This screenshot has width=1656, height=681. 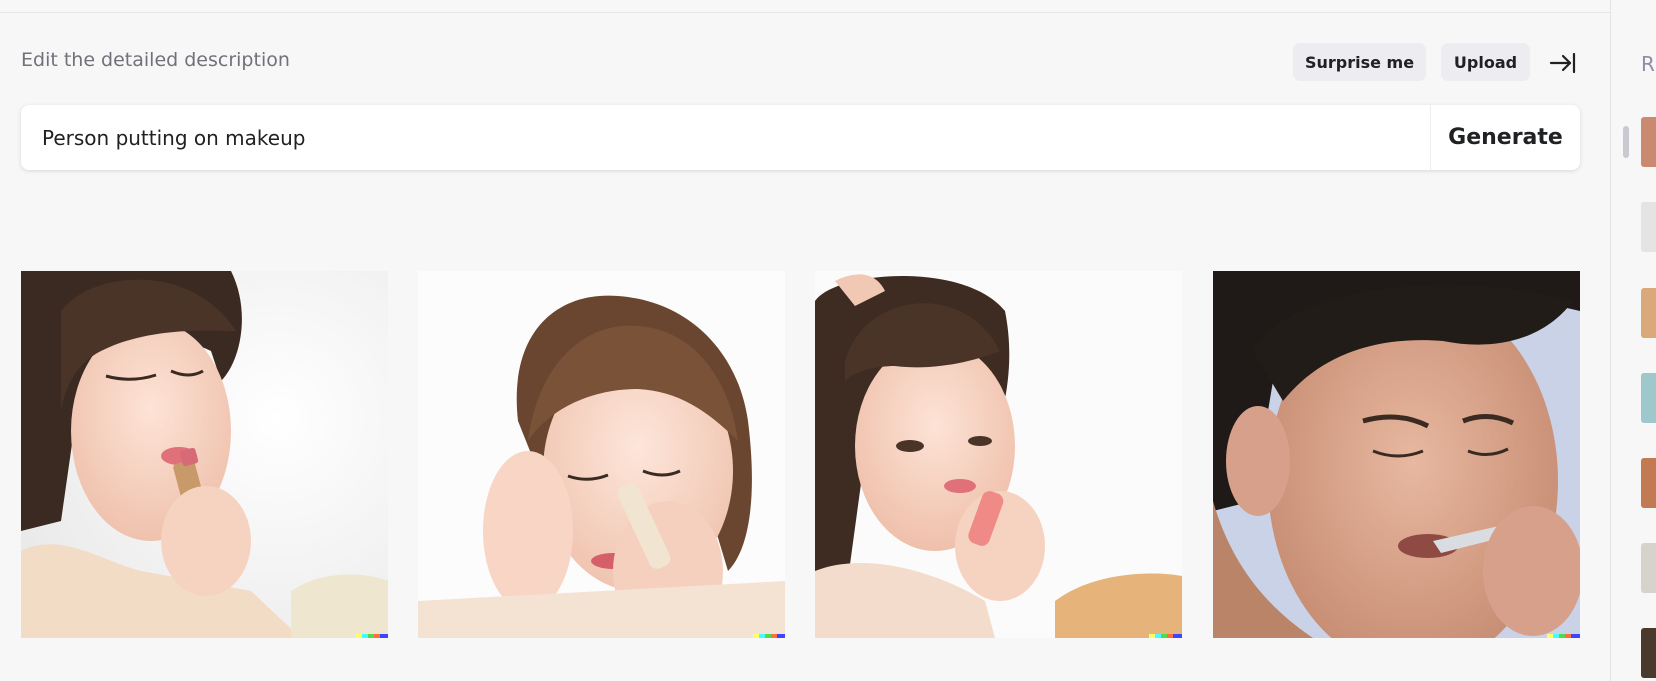 I want to click on sidebar-scrollbar, so click(x=1626, y=142).